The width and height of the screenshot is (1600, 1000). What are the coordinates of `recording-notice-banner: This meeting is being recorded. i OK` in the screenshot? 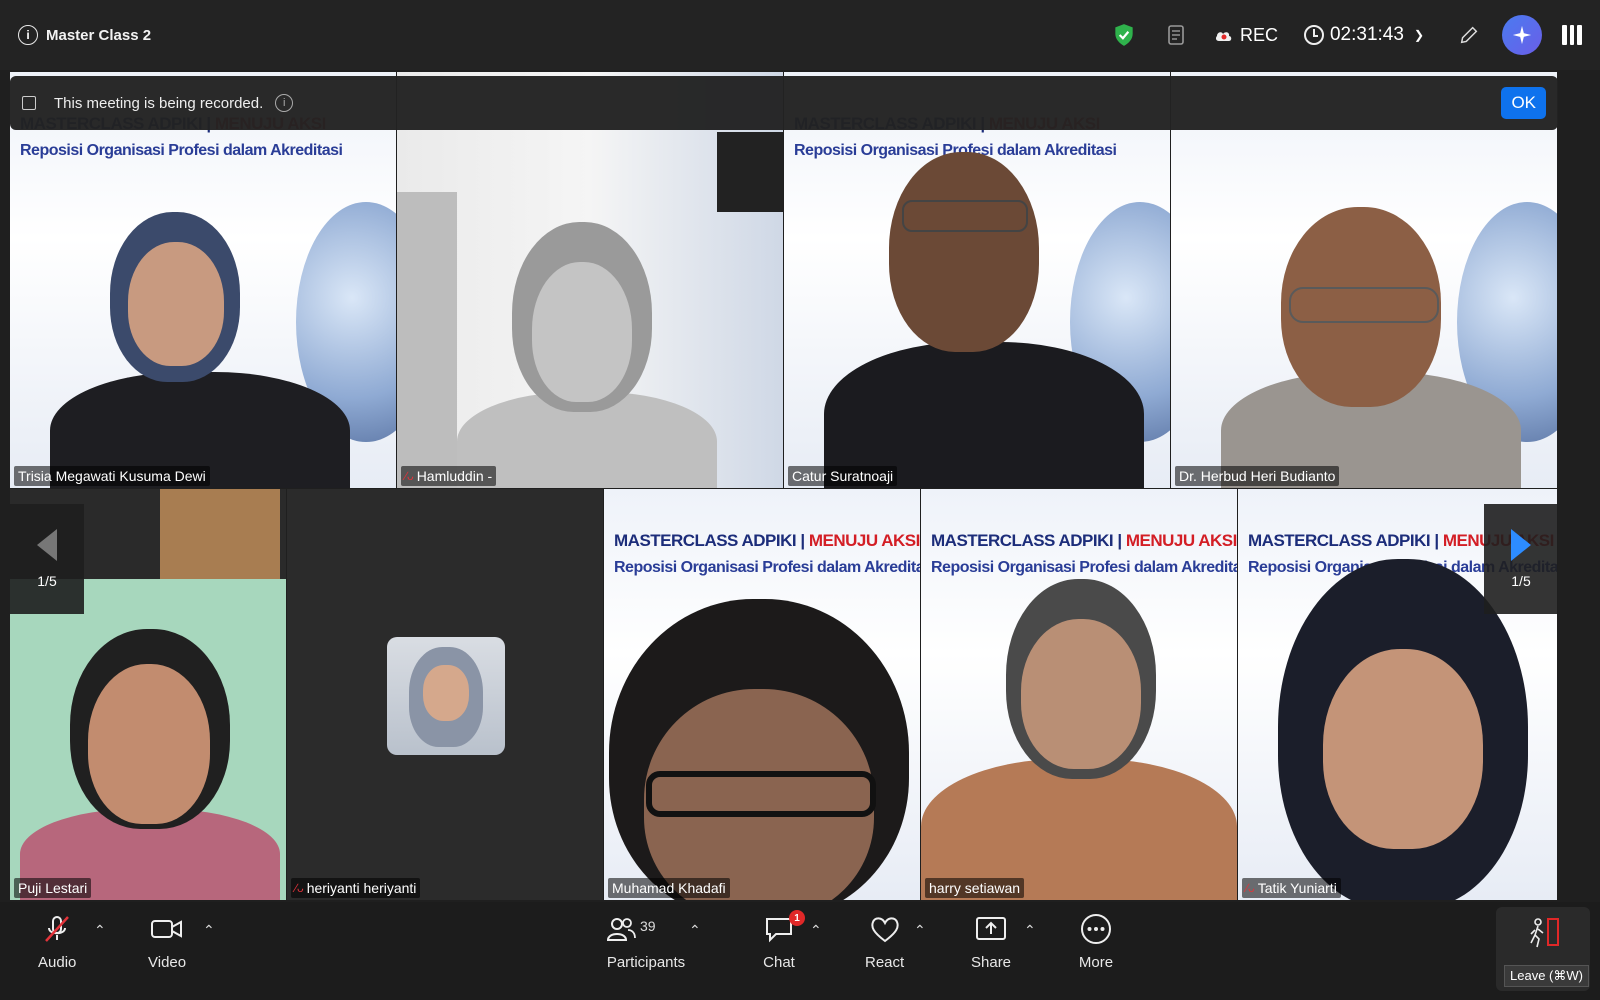 It's located at (784, 103).